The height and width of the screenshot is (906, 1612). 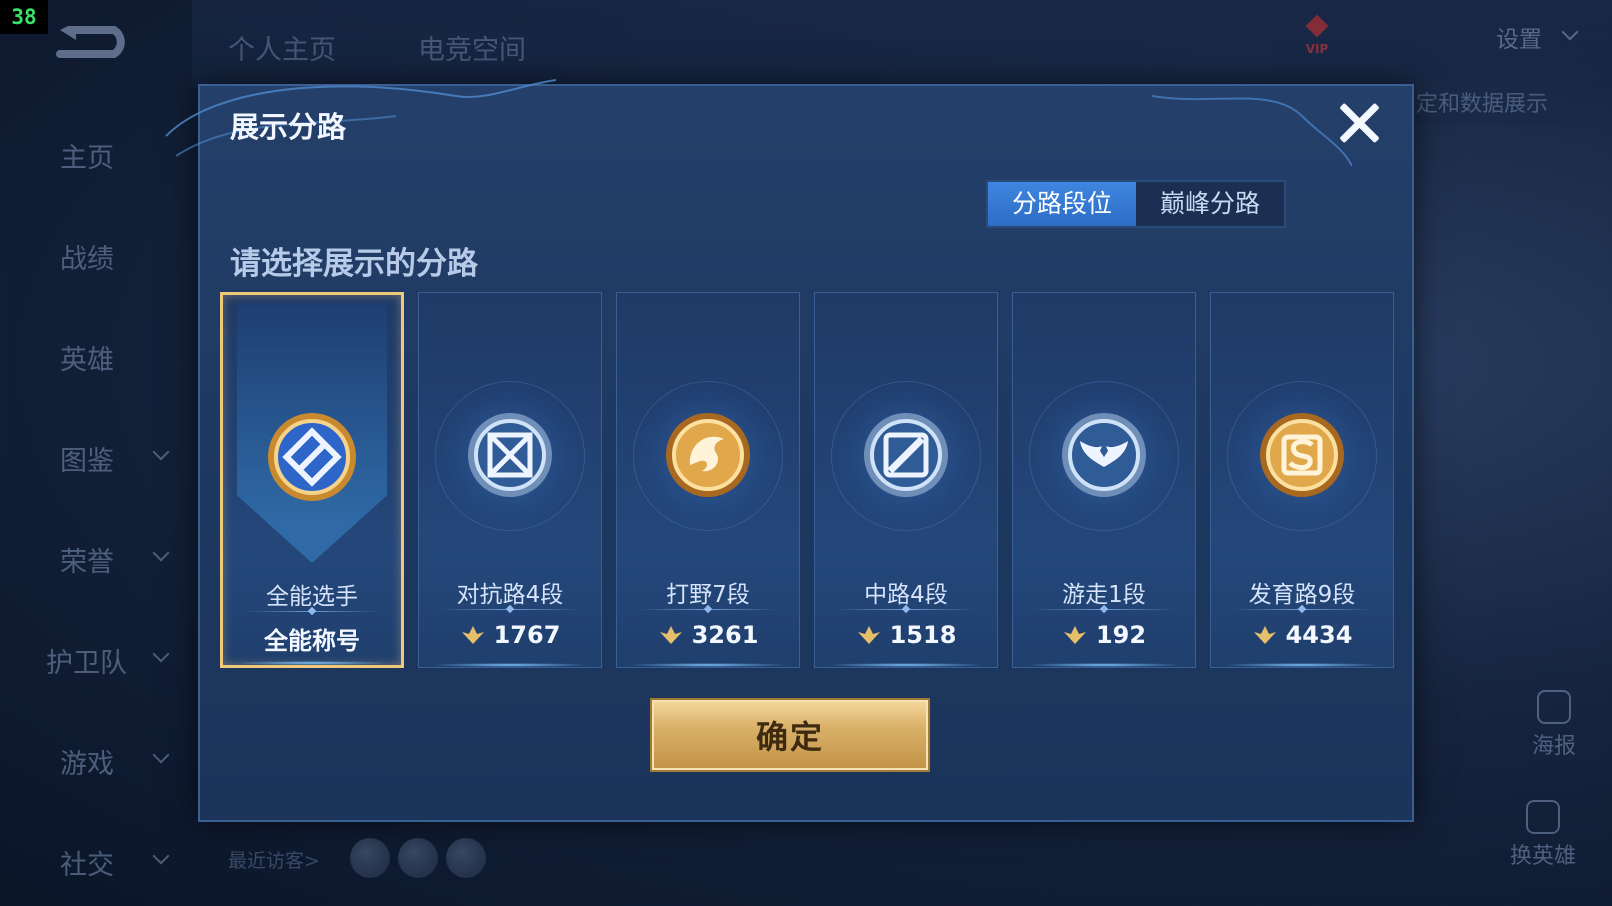 I want to click on change-hero-icon, so click(x=1542, y=817).